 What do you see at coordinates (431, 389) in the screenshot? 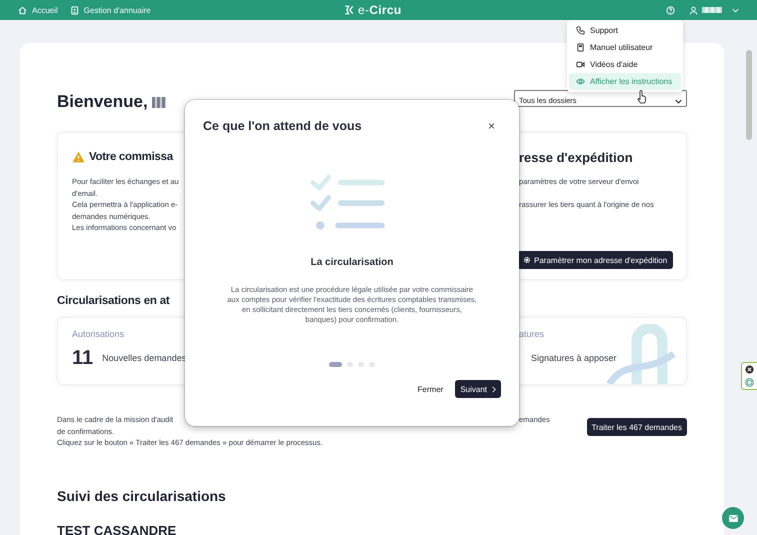
I see `close-dialog-button: Fermer` at bounding box center [431, 389].